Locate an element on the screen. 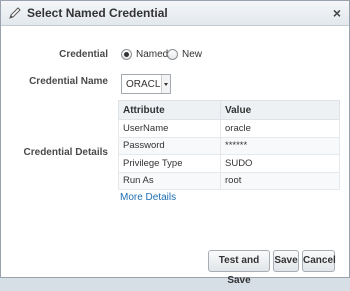 Image resolution: width=350 pixels, height=291 pixels. credential-details-label: Credential Details is located at coordinates (65, 152).